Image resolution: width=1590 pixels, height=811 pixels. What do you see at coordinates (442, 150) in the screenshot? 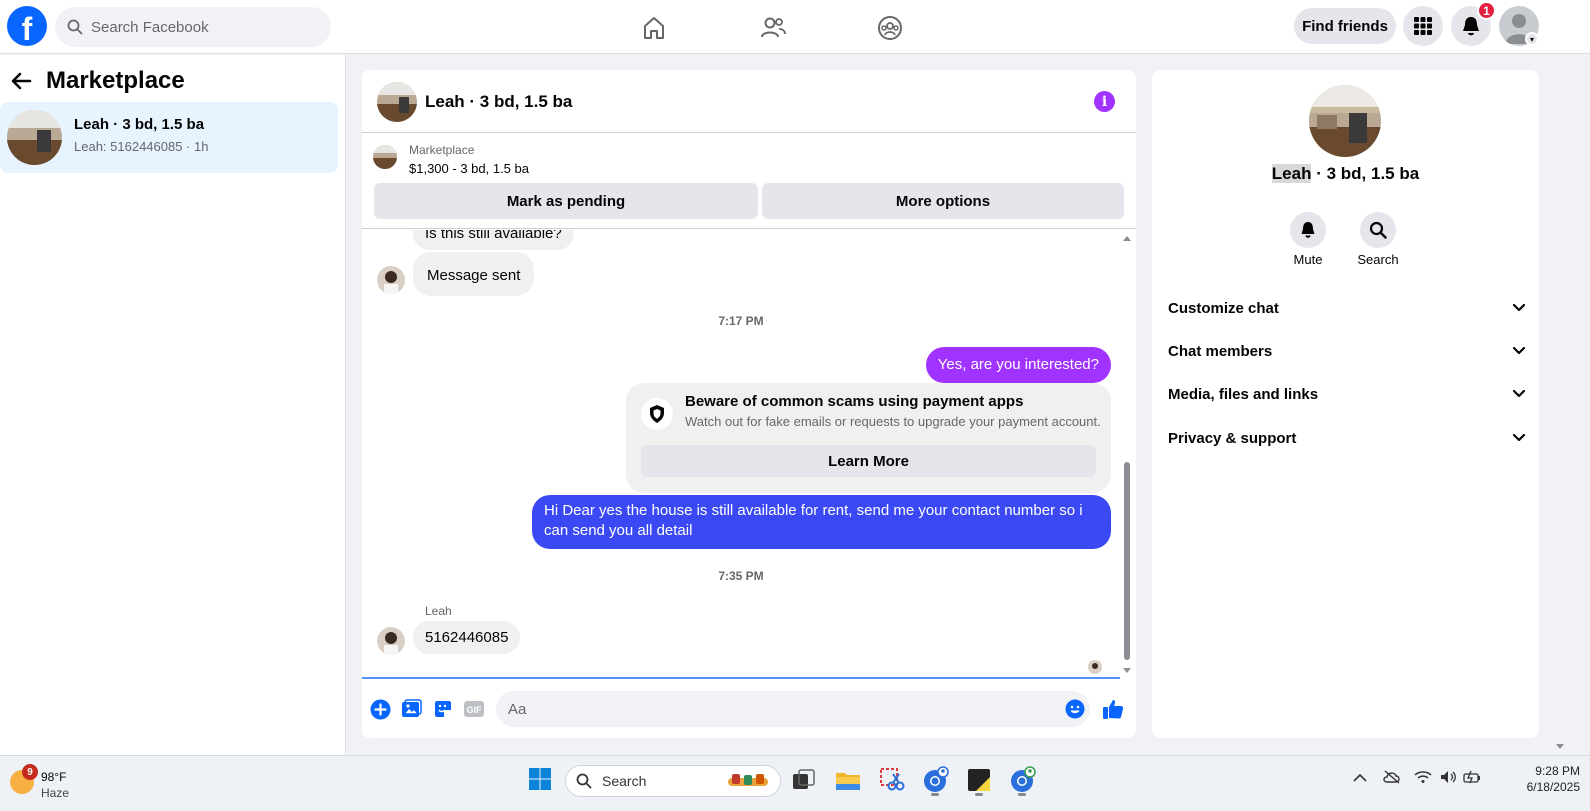
I see `listing-source-label: Marketplace` at bounding box center [442, 150].